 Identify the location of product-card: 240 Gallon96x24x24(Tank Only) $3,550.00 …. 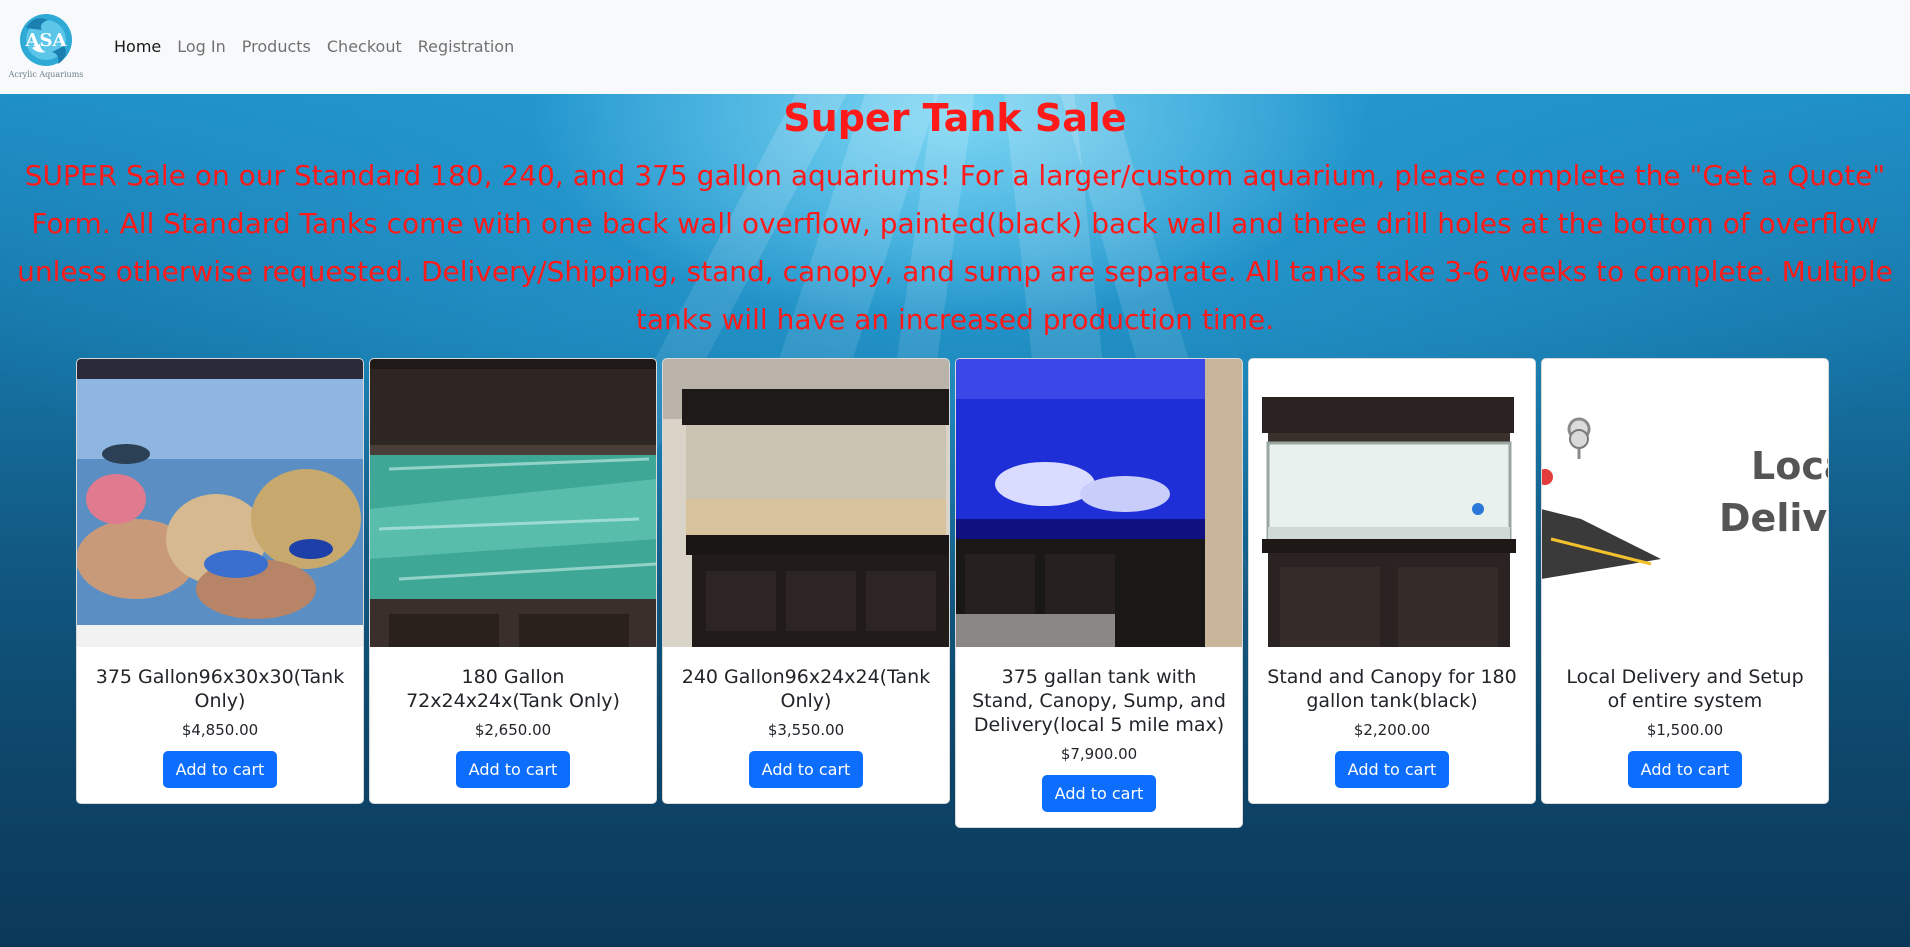
(806, 581).